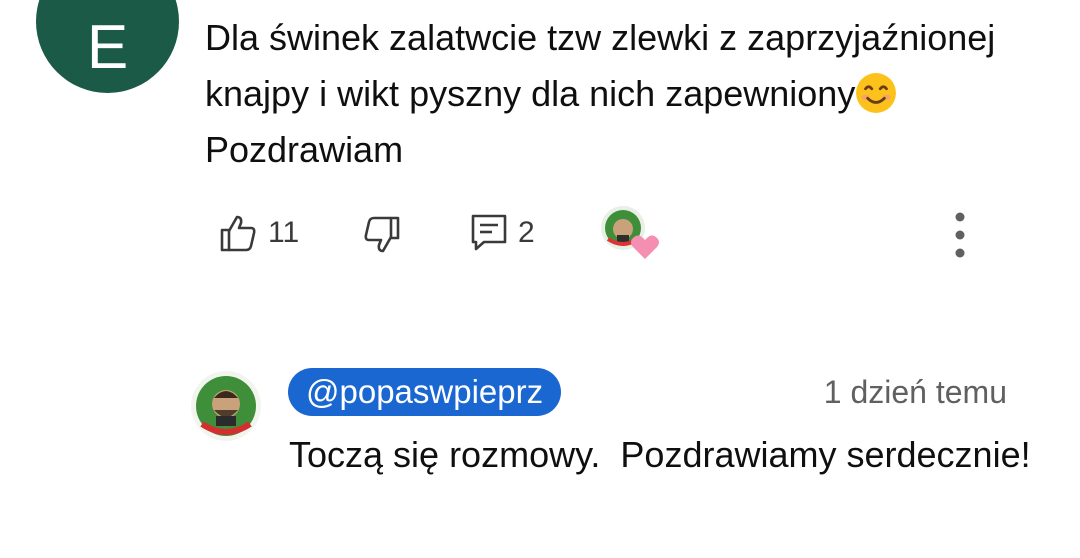  I want to click on heart-icon, so click(645, 247).